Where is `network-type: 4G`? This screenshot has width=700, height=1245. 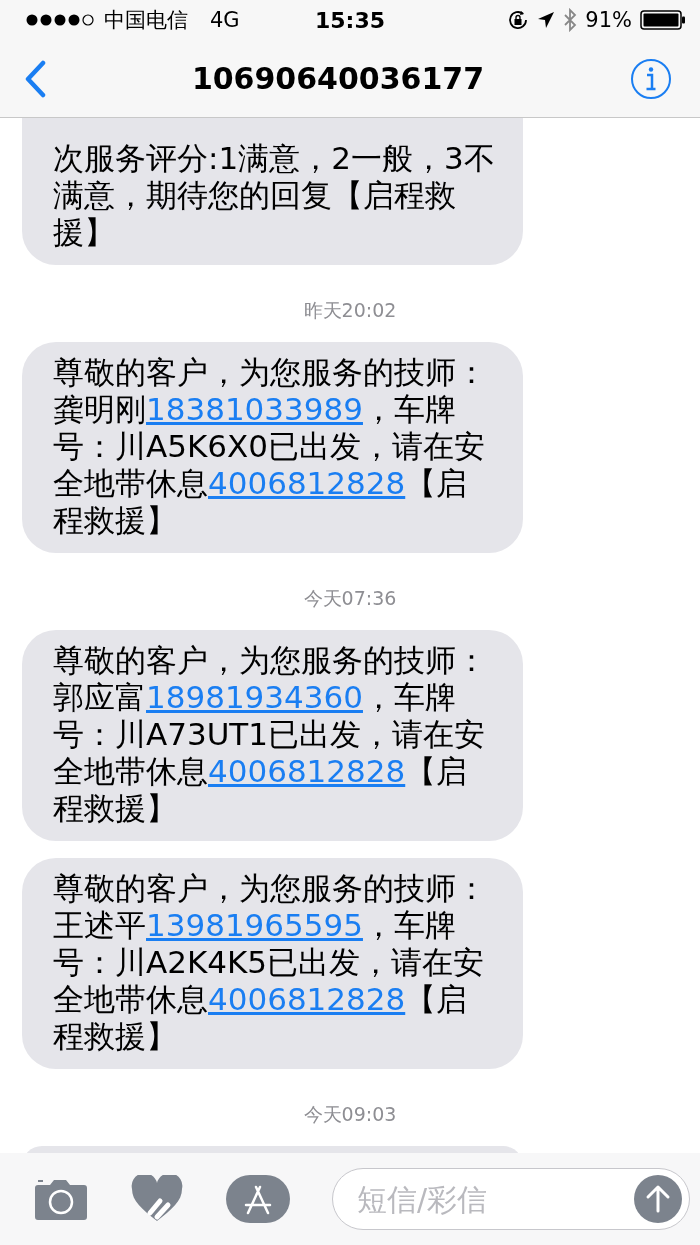 network-type: 4G is located at coordinates (225, 20).